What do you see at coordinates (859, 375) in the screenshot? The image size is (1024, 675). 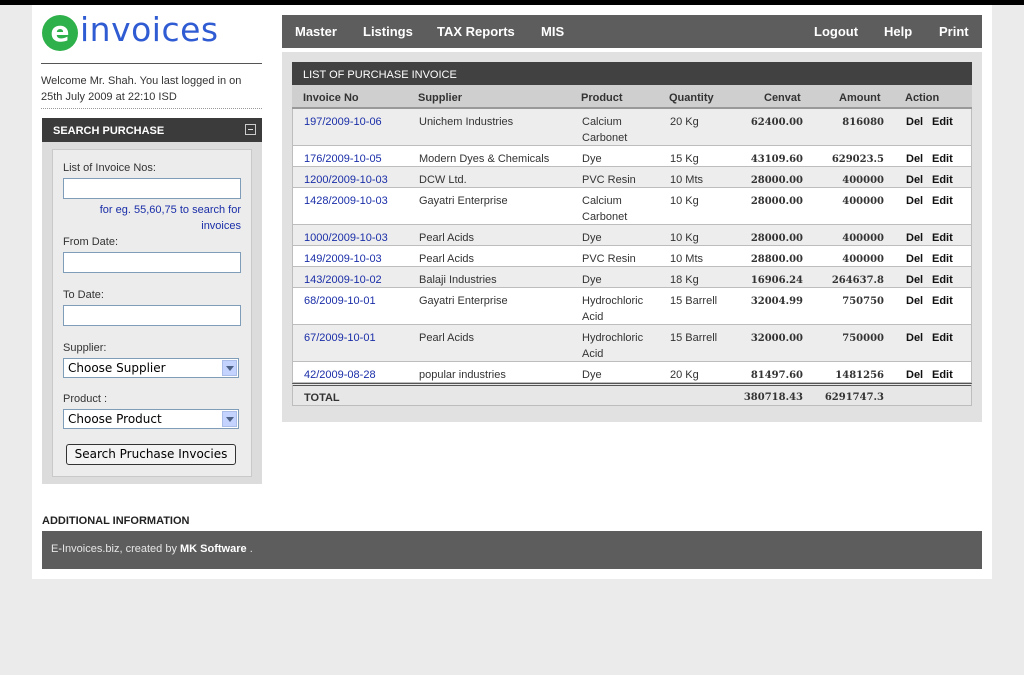 I see `amount-cell: 1481256` at bounding box center [859, 375].